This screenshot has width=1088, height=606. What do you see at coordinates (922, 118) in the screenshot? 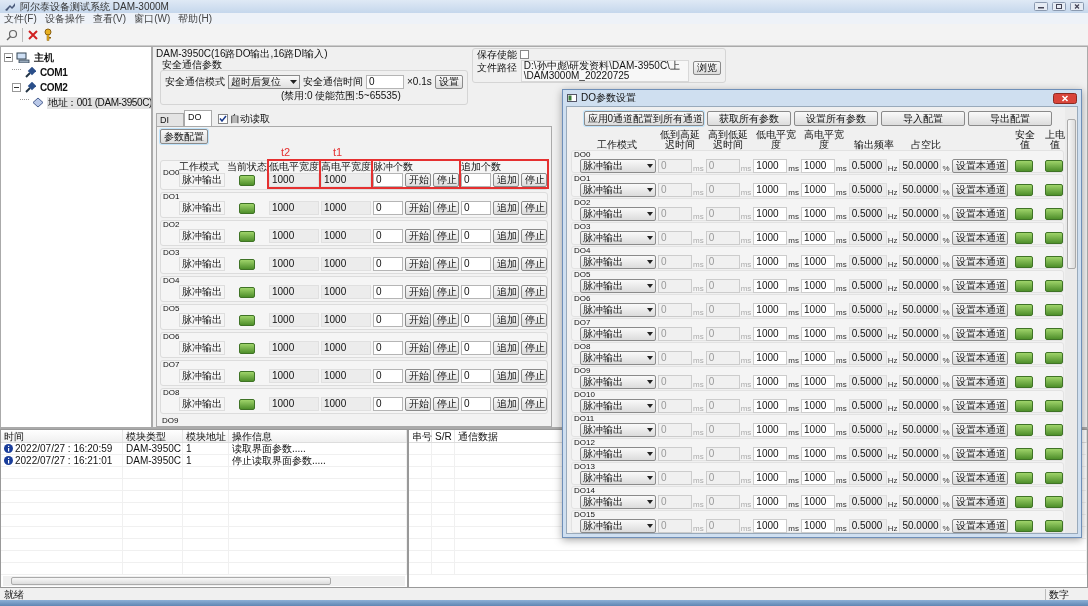
I see `button: 导入配置` at bounding box center [922, 118].